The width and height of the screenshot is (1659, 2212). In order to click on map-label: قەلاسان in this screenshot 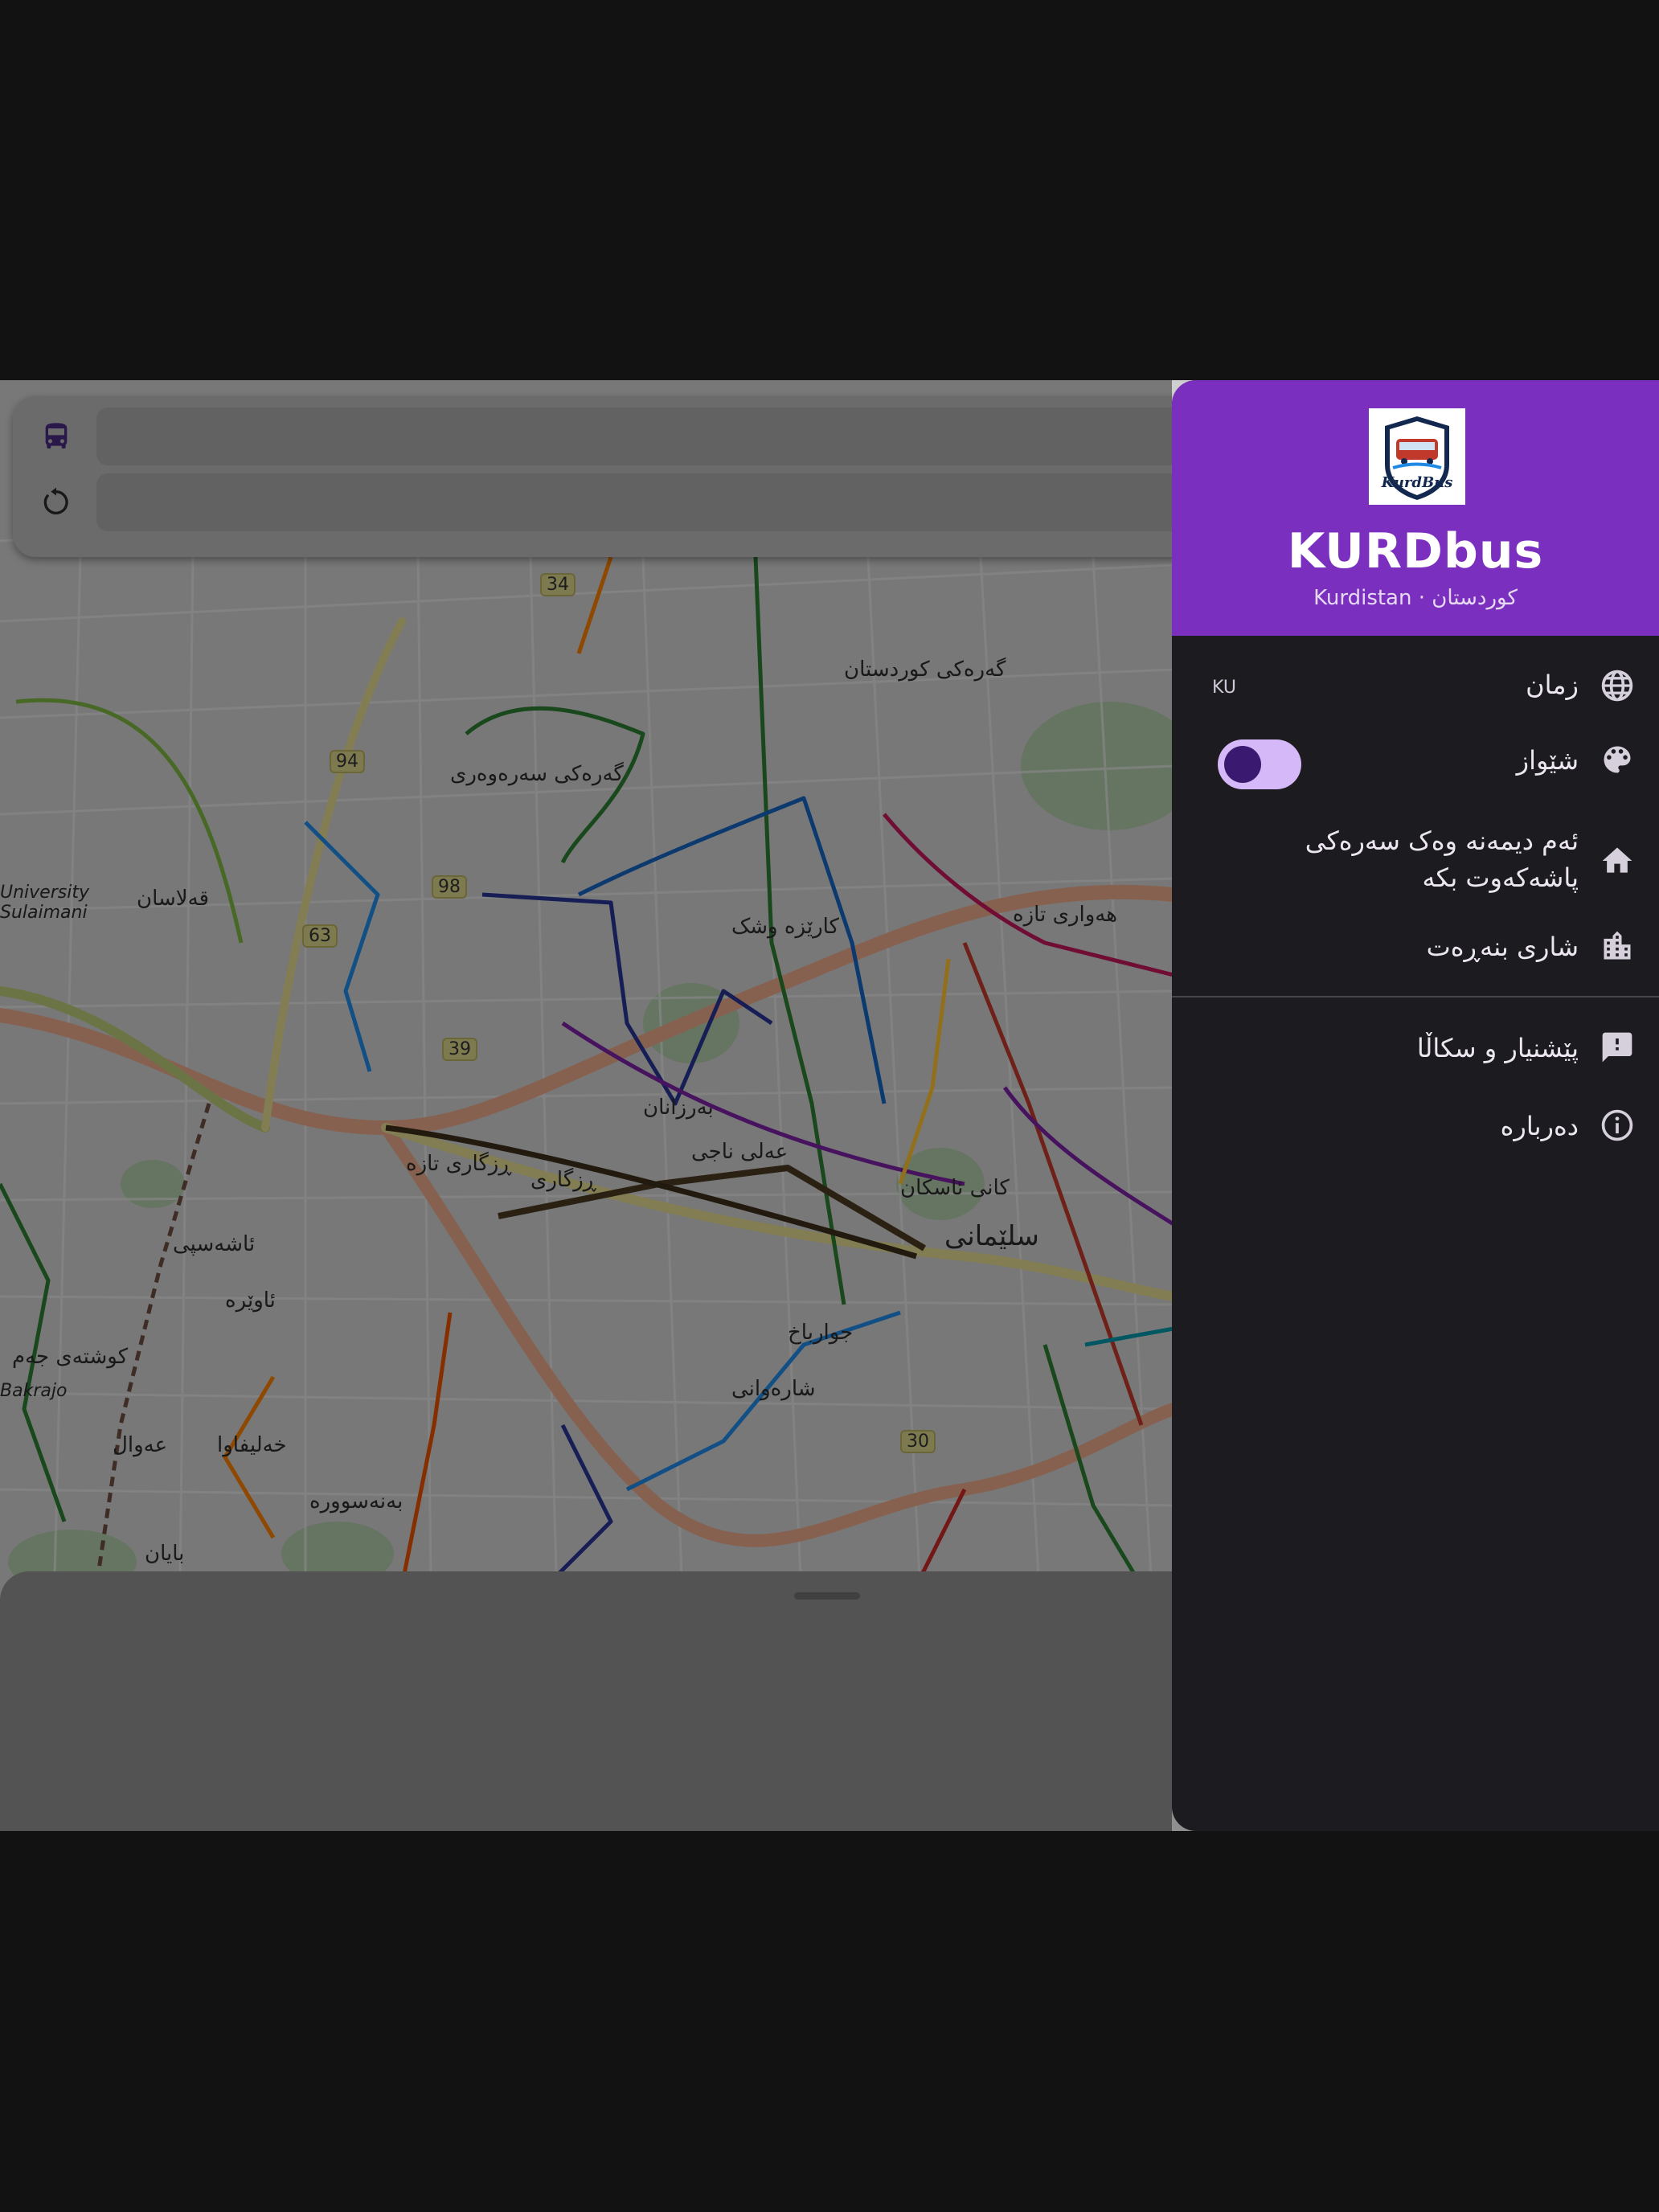, I will do `click(173, 899)`.